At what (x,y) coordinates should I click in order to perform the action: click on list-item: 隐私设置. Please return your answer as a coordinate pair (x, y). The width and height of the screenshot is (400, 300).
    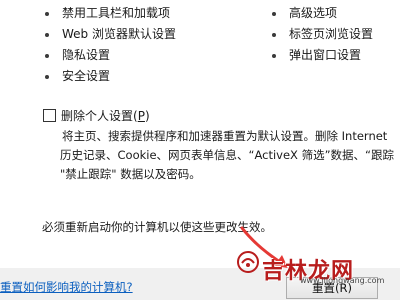
    Looking at the image, I should click on (110, 55).